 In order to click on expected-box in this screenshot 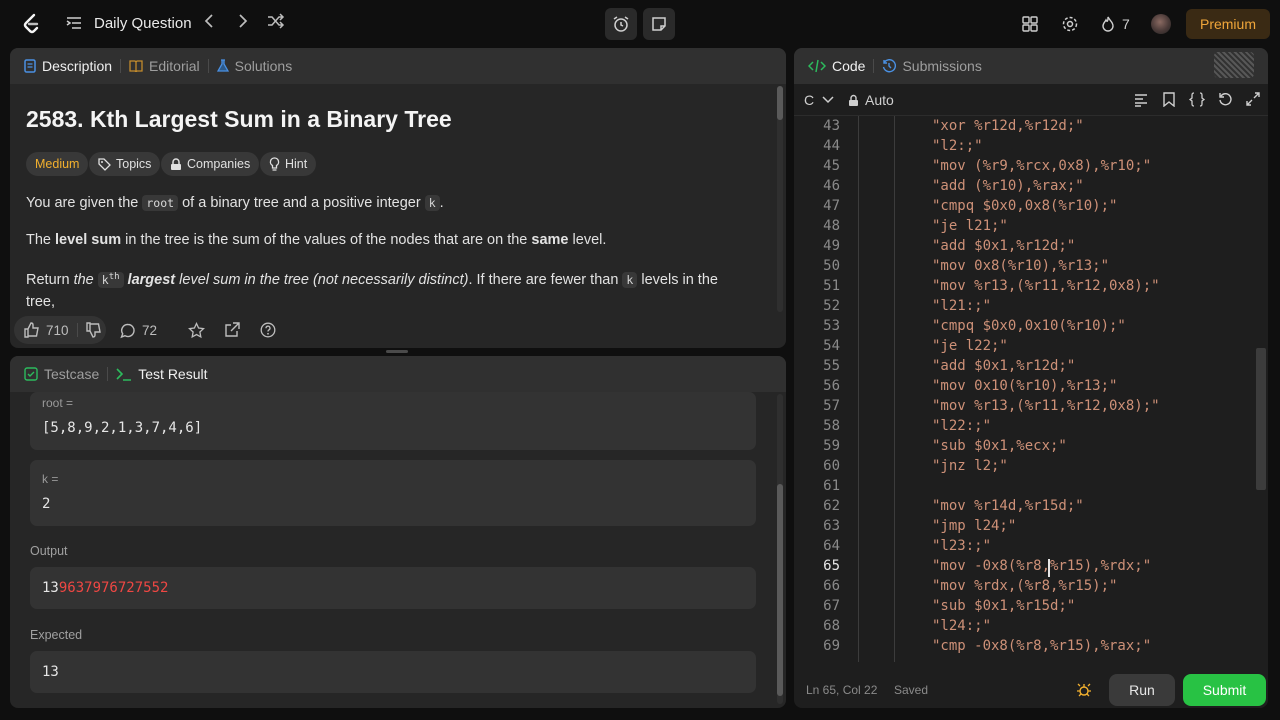, I will do `click(393, 672)`.